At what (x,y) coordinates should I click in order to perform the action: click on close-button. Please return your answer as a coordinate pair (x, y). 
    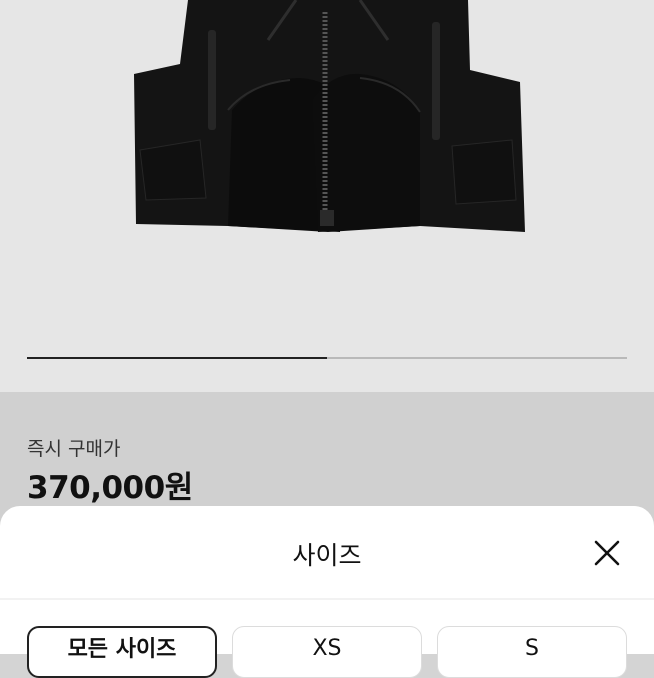
    Looking at the image, I should click on (607, 553).